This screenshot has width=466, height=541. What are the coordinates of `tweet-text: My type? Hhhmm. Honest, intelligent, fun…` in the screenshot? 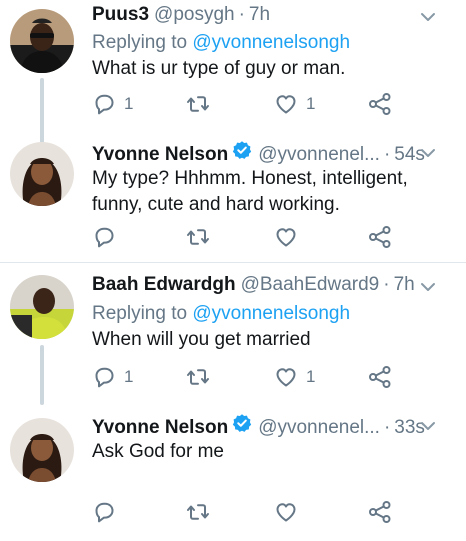 It's located at (250, 191).